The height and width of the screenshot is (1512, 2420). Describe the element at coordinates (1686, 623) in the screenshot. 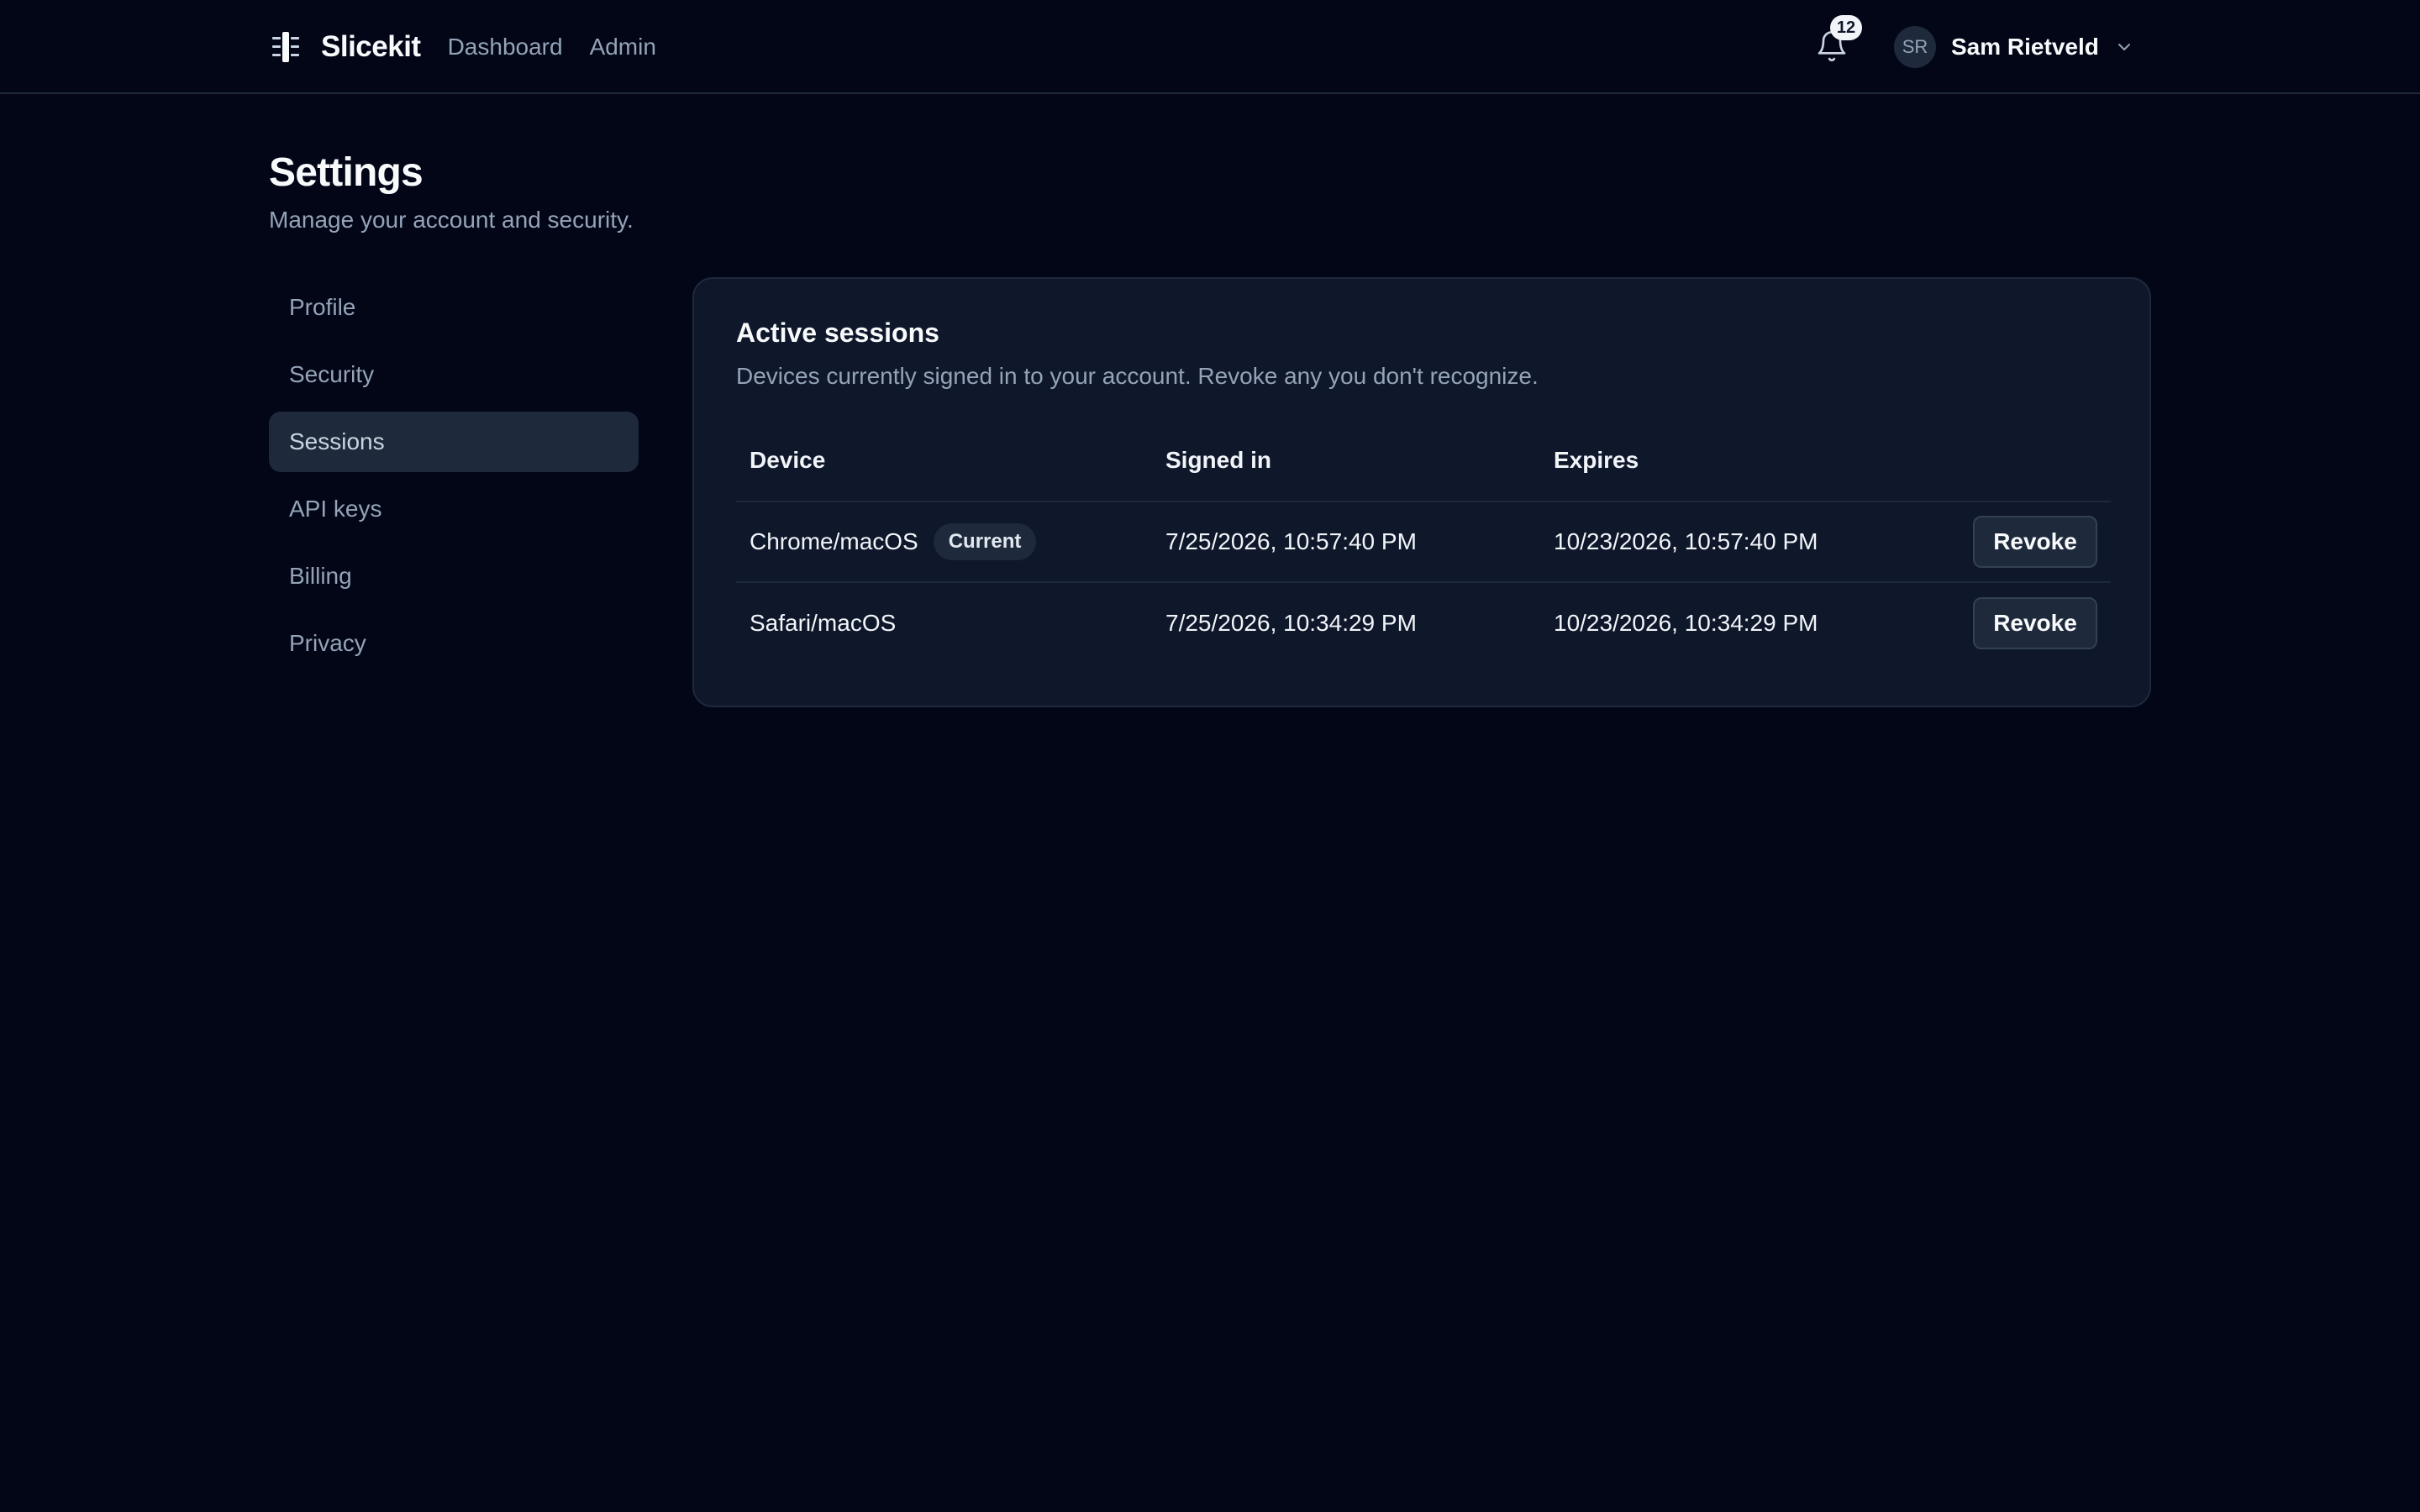

I see `expires-cell: 10/23/2026, 10:34:29 PM` at that location.